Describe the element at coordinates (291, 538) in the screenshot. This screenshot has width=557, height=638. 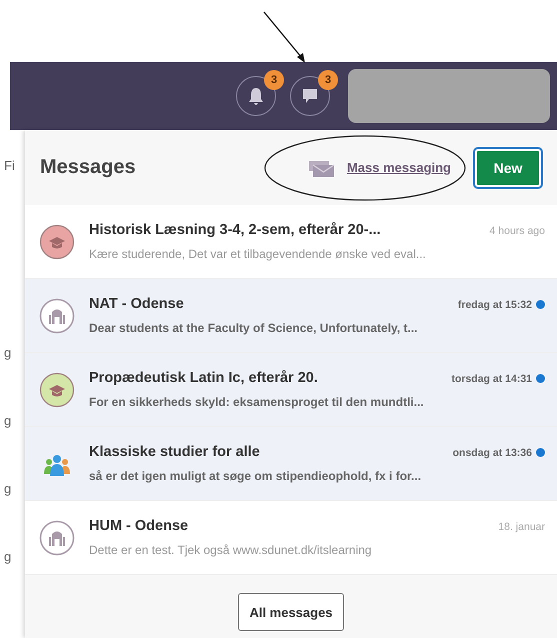
I see `message-item: HUM - Odense 18. januar Dette er en test. Tjek også www.sdunet.dk/itslearning` at that location.